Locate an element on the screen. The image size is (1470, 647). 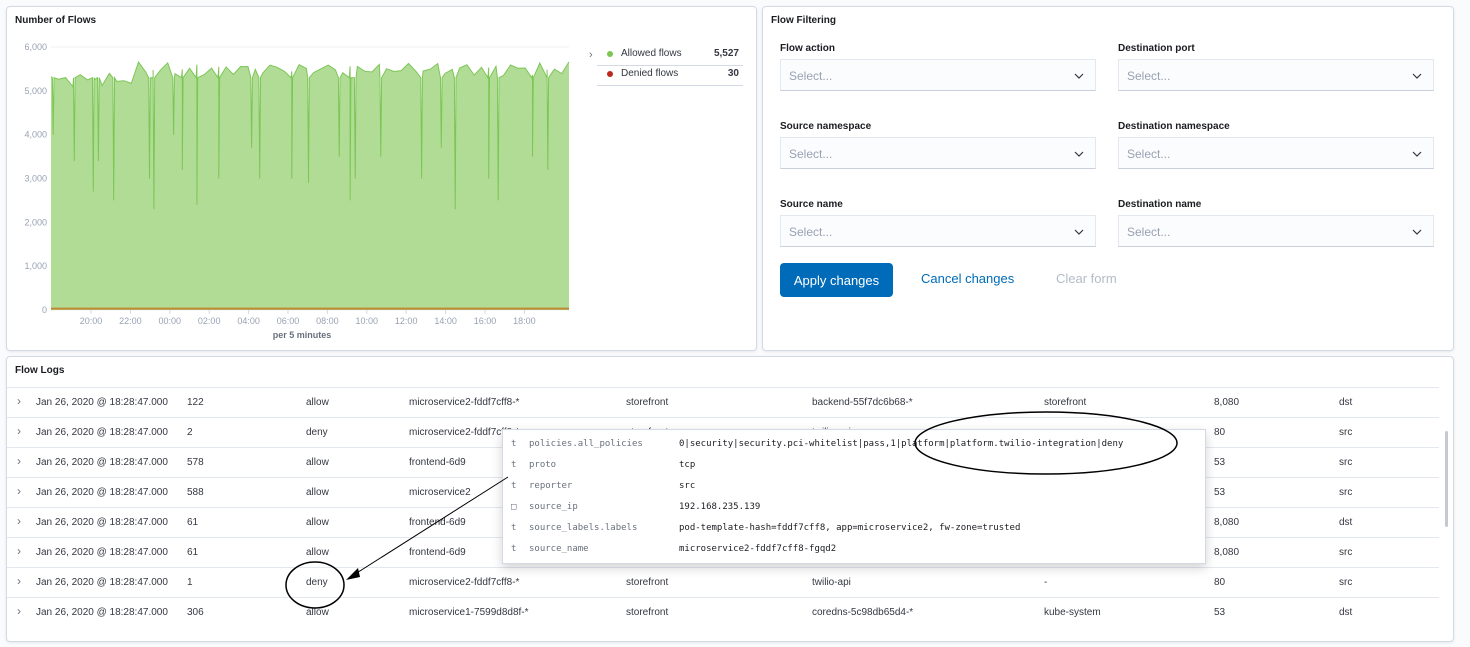
cell-port: 8,080 is located at coordinates (1227, 402).